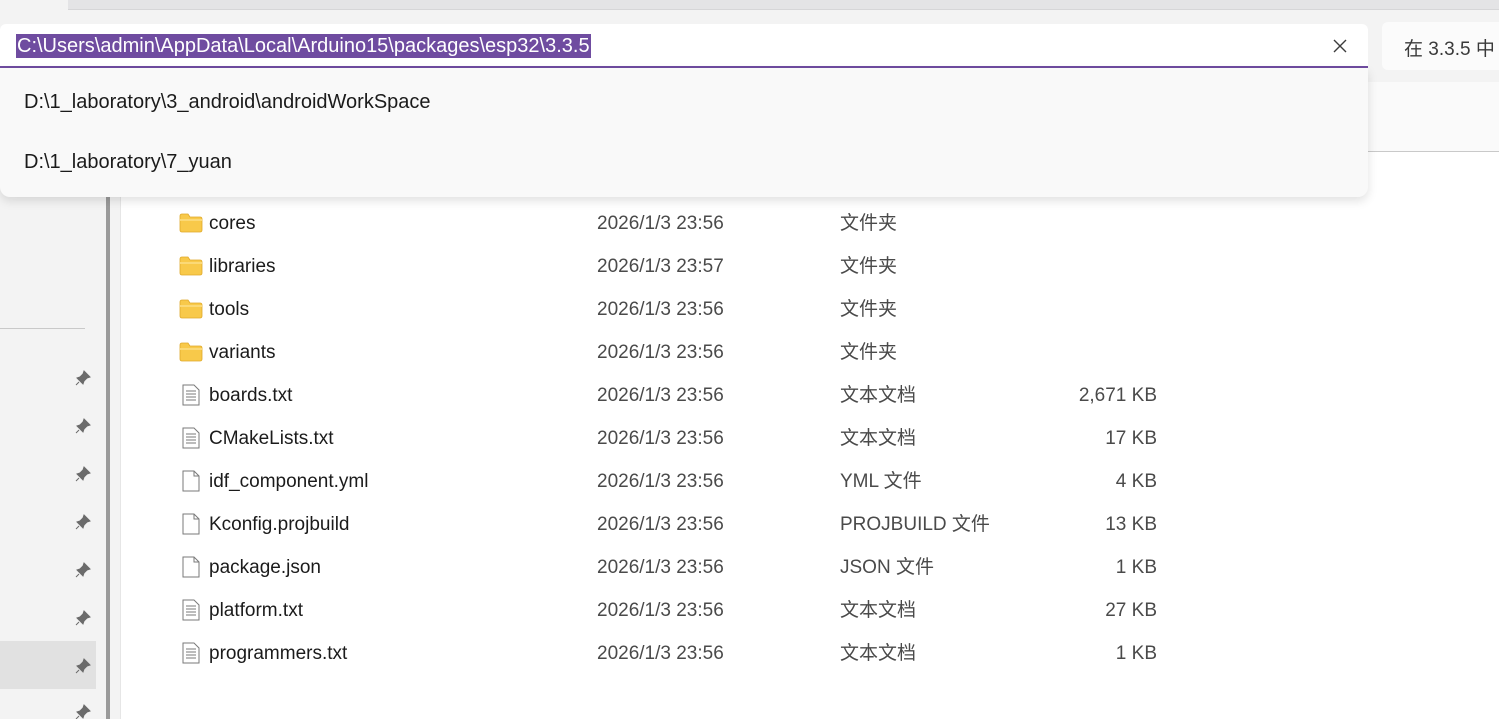 This screenshot has width=1499, height=719. I want to click on pane-splitter, so click(108, 435).